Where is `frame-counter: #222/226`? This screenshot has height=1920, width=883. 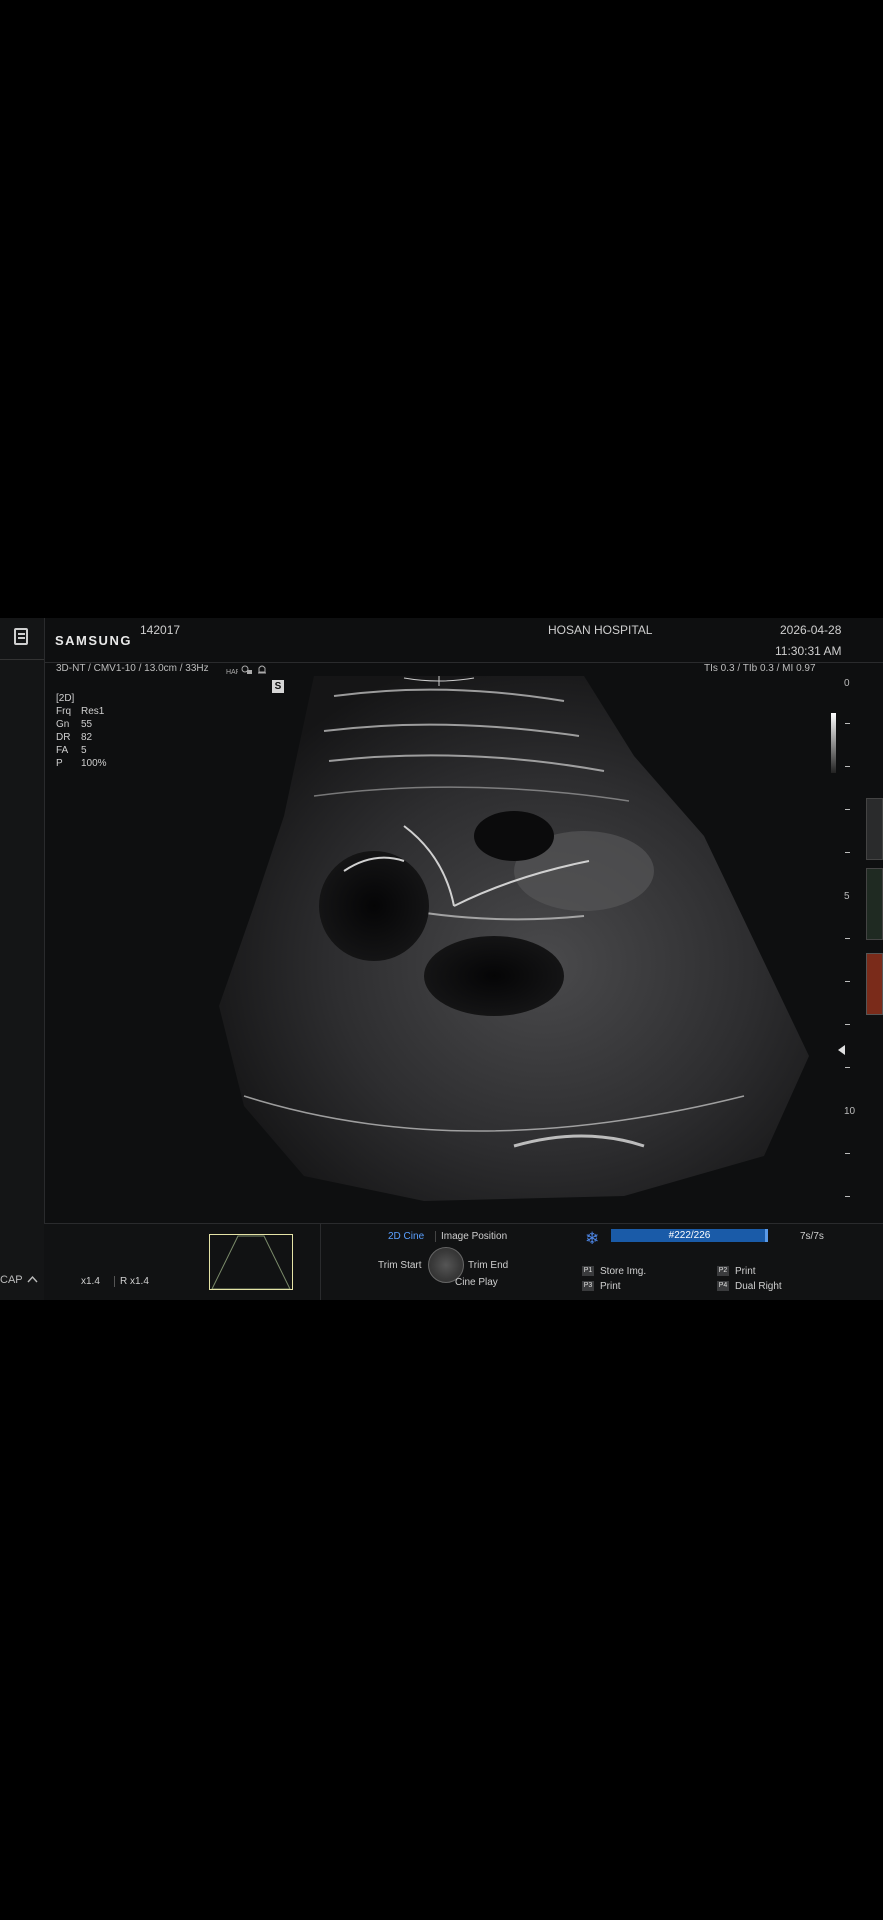 frame-counter: #222/226 is located at coordinates (689, 1235).